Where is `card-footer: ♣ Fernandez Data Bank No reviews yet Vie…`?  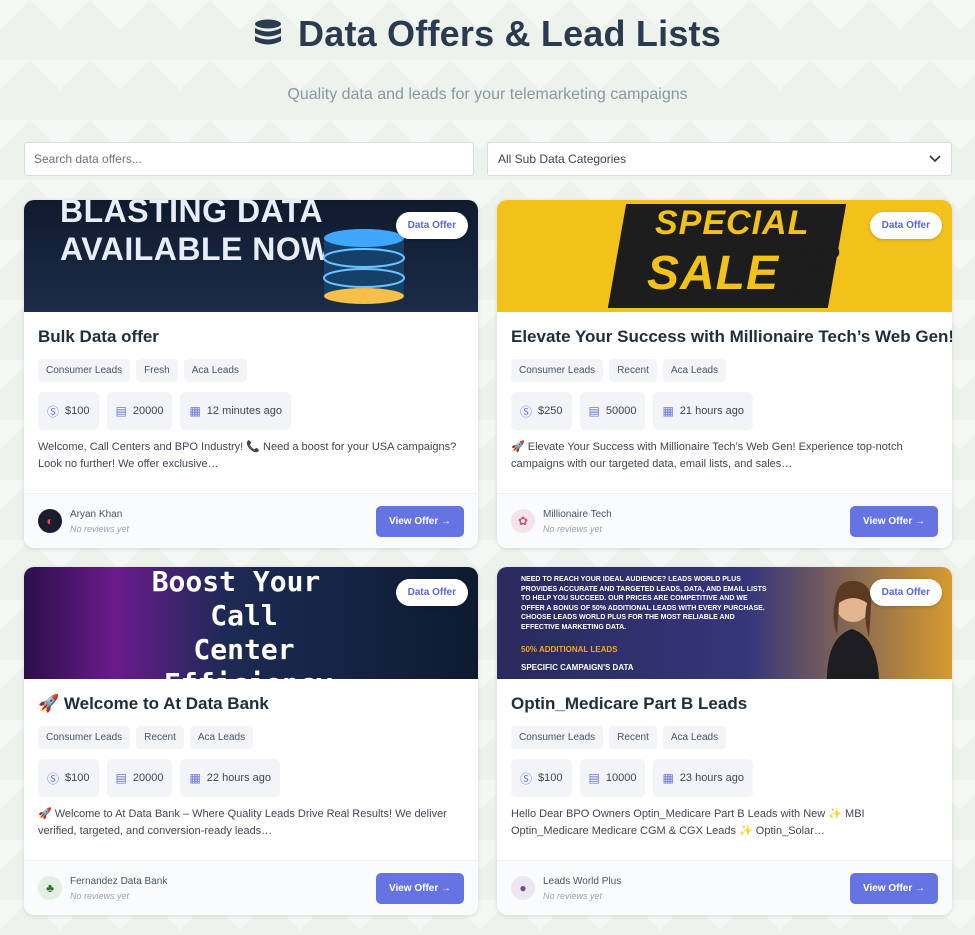 card-footer: ♣ Fernandez Data Bank No reviews yet Vie… is located at coordinates (251, 887).